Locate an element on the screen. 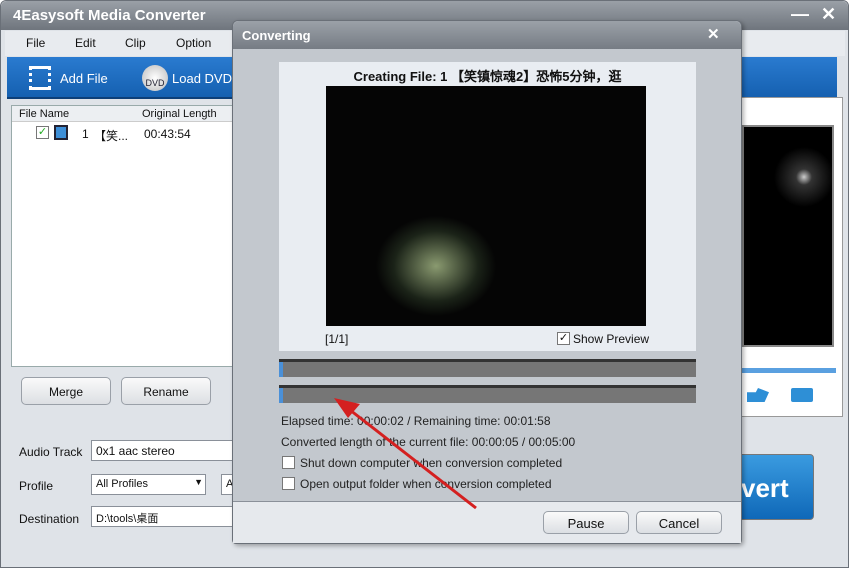 Image resolution: width=849 pixels, height=568 pixels. annotation-arrow is located at coordinates (405, 454).